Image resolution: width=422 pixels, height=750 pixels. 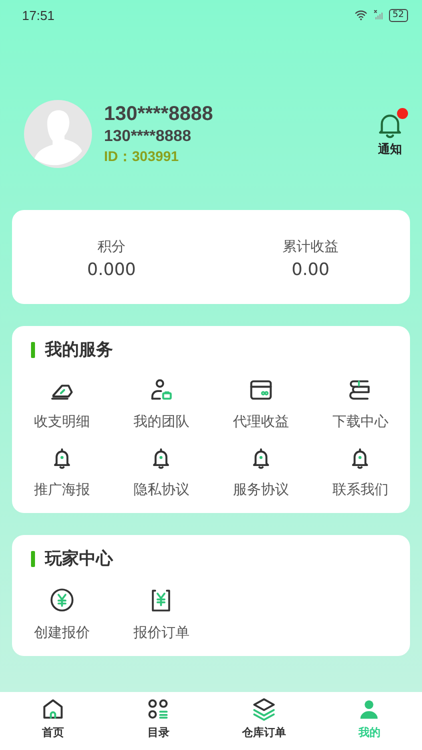 I want to click on section-title: 我的服务, so click(x=79, y=350).